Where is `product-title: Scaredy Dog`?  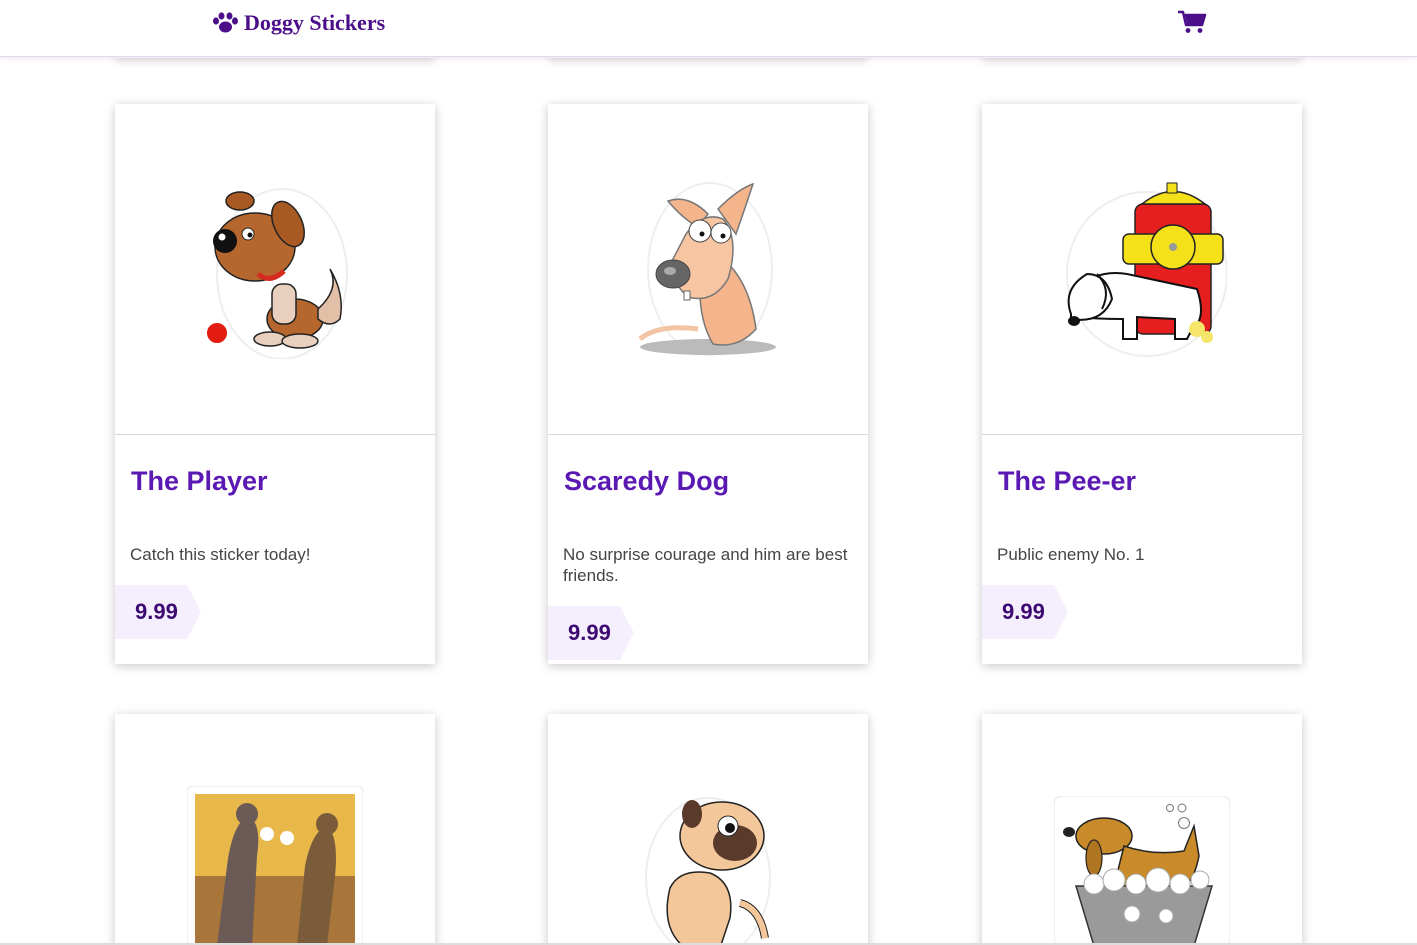
product-title: Scaredy Dog is located at coordinates (646, 481).